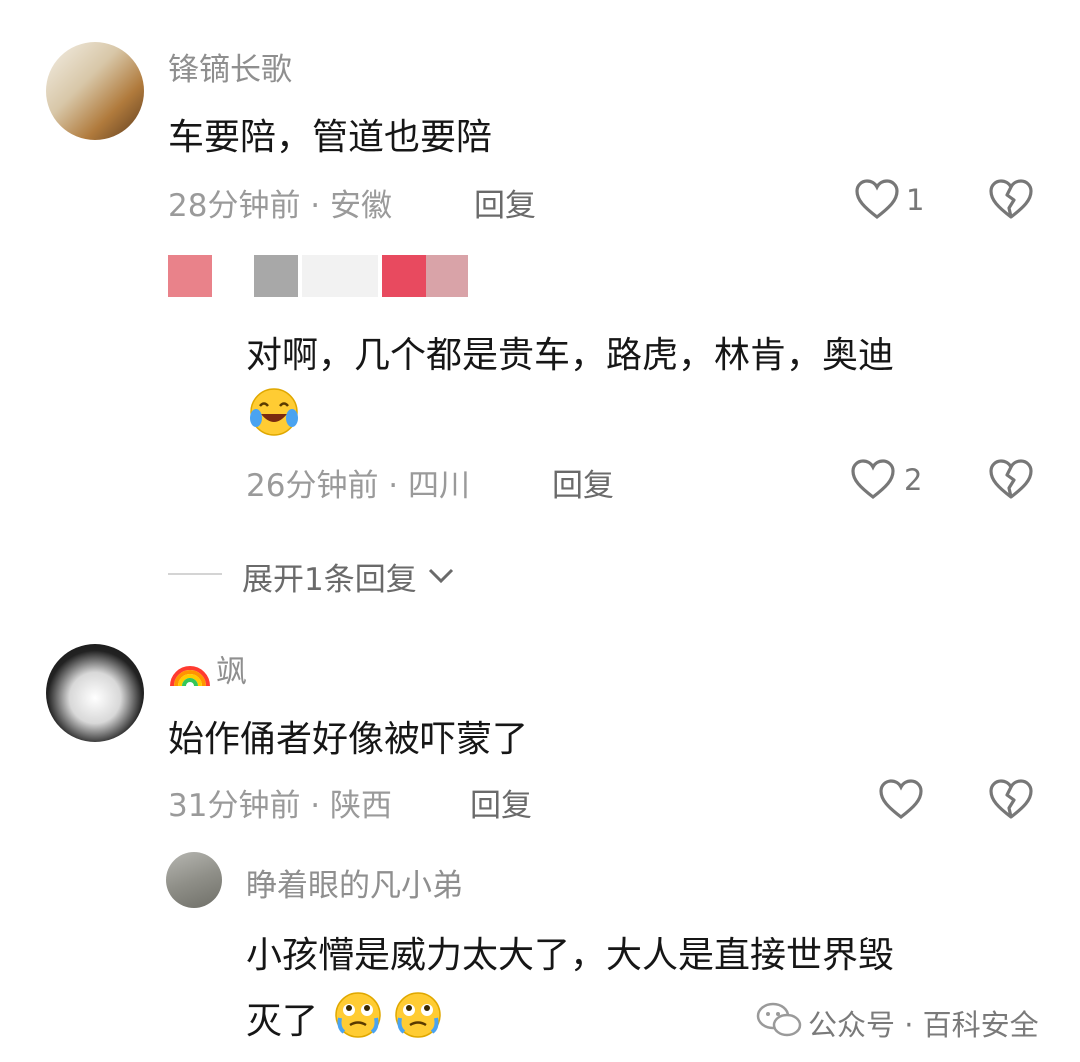 The image size is (1080, 1062). I want to click on comment-text: 车要陪，管道也要陪, so click(330, 137).